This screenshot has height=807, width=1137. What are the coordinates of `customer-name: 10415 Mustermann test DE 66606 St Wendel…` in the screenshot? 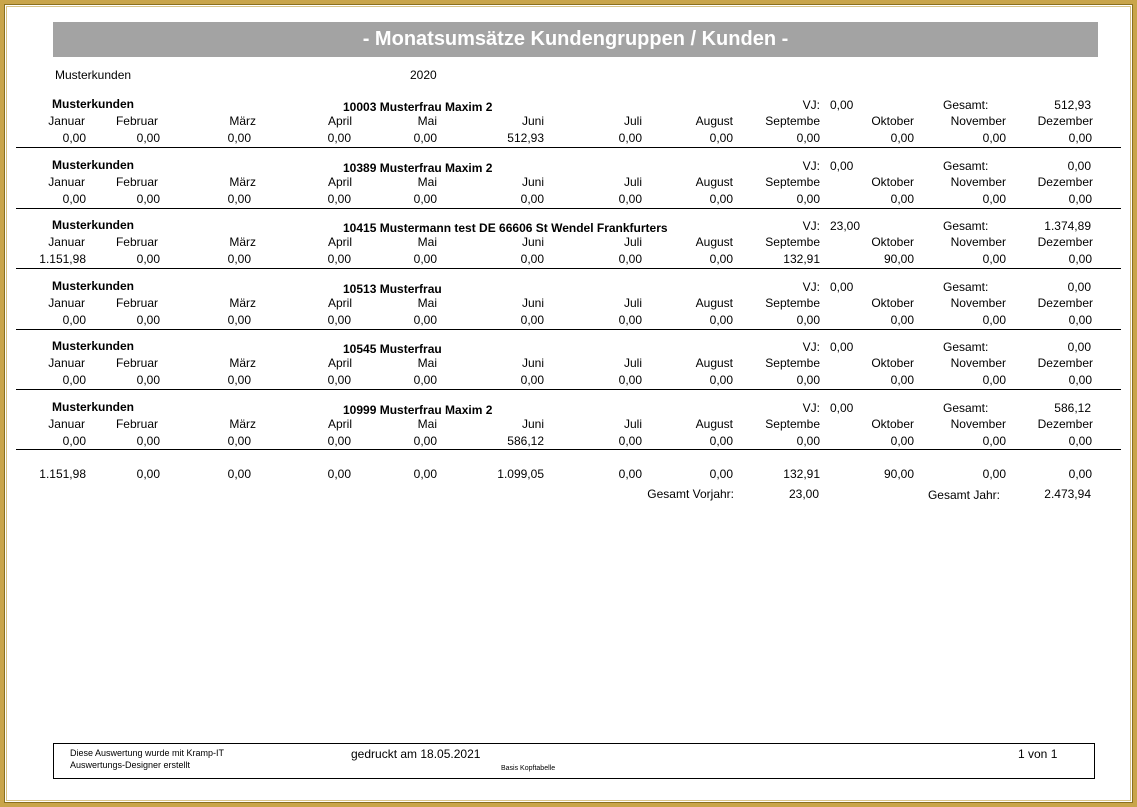 It's located at (505, 228).